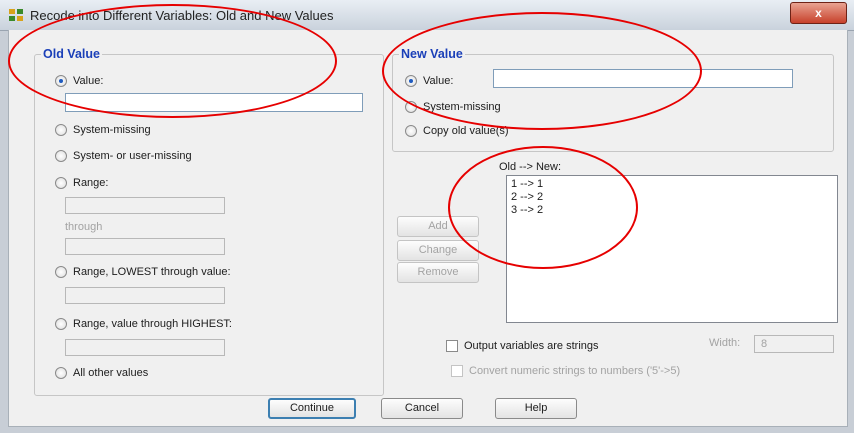  What do you see at coordinates (152, 324) in the screenshot?
I see `range-highest-label: Range, value through HIGHEST:` at bounding box center [152, 324].